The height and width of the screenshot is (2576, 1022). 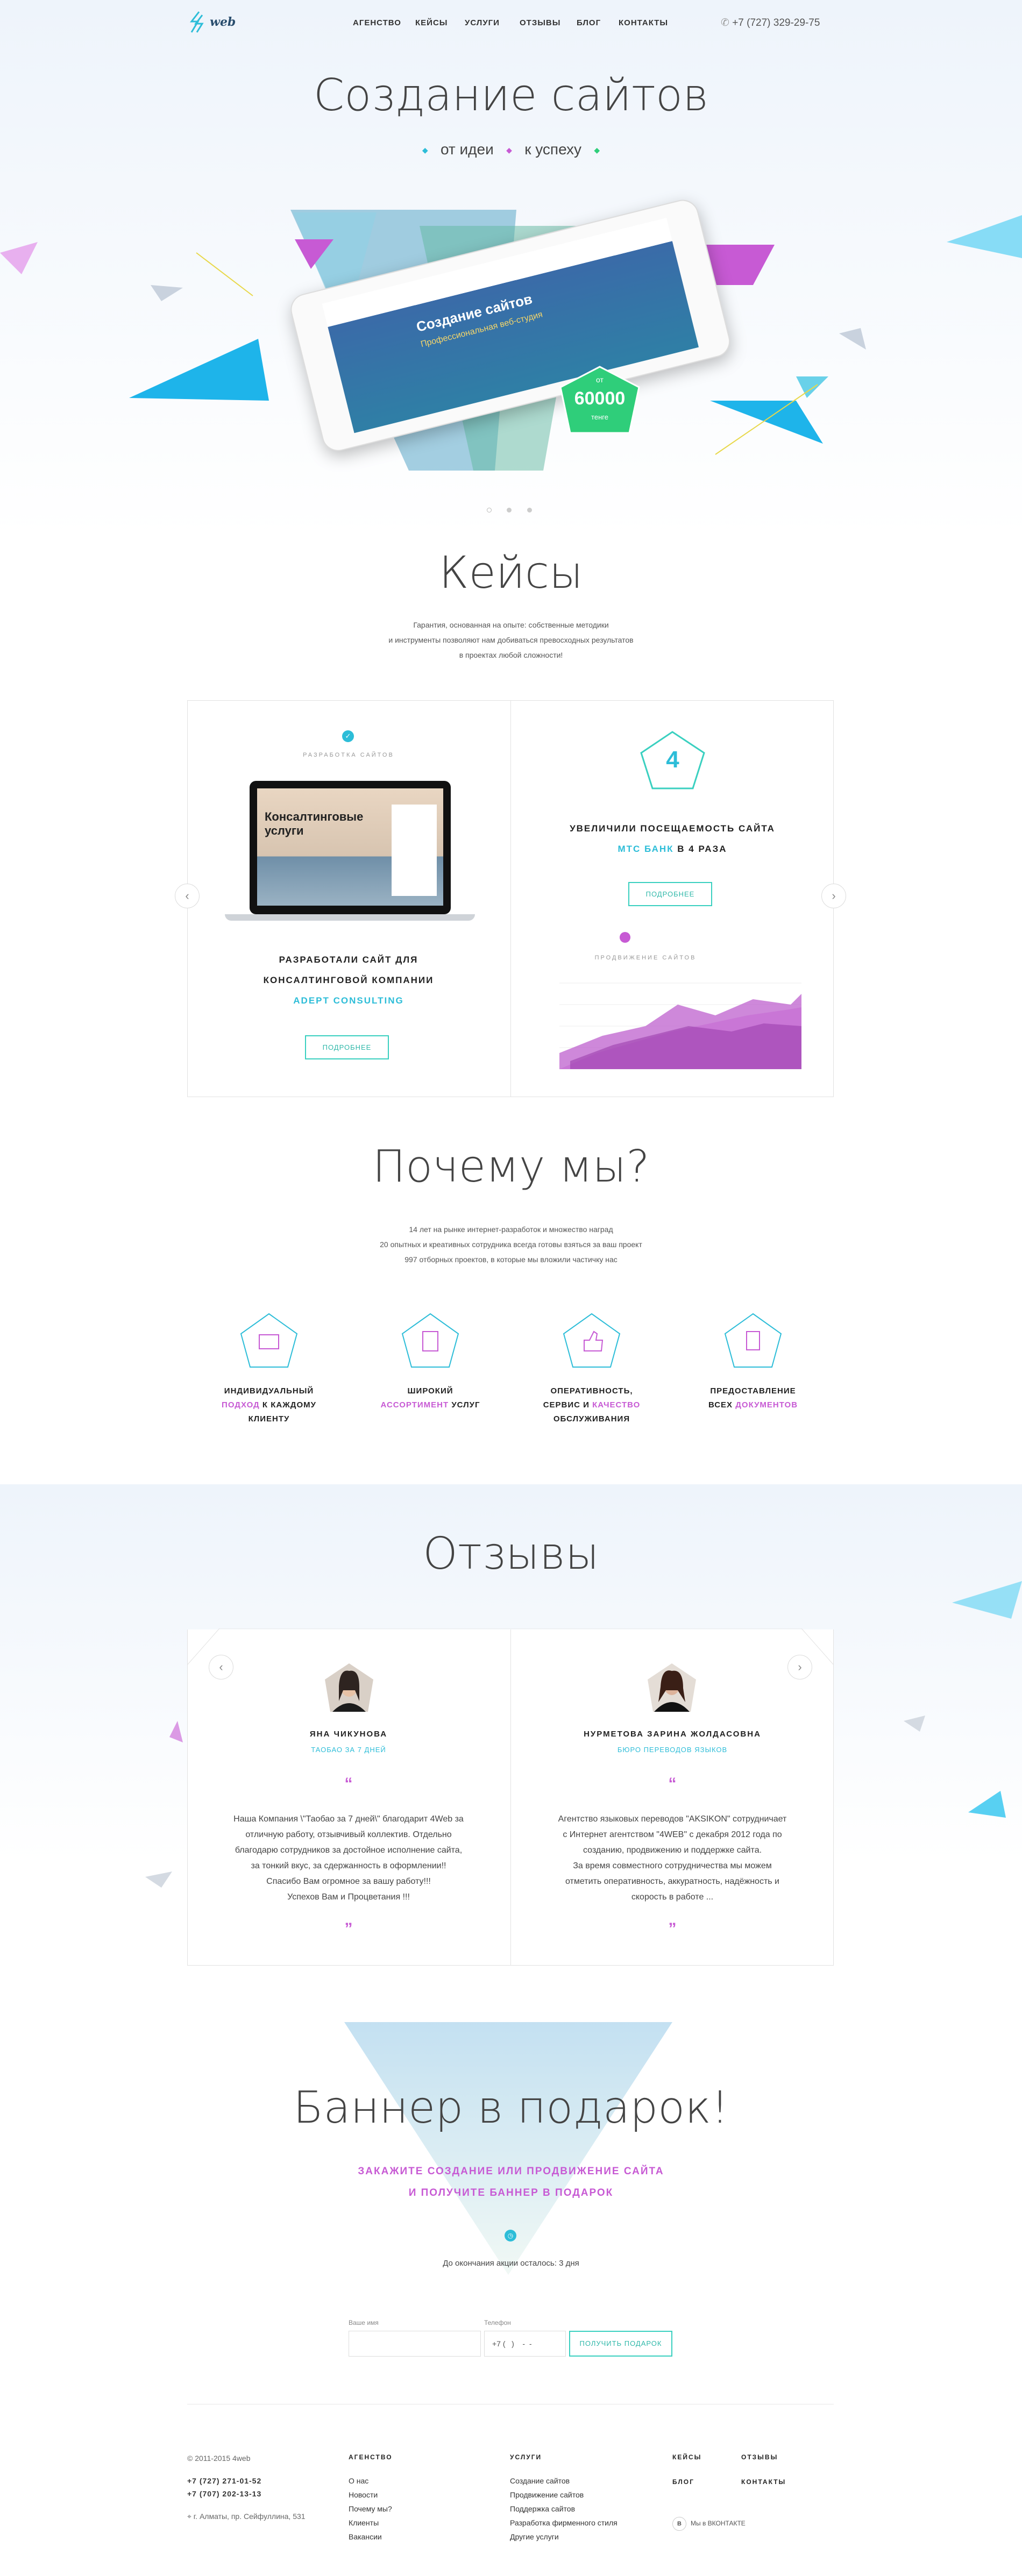 I want to click on footer-link-other: Другие услуги, so click(x=564, y=2537).